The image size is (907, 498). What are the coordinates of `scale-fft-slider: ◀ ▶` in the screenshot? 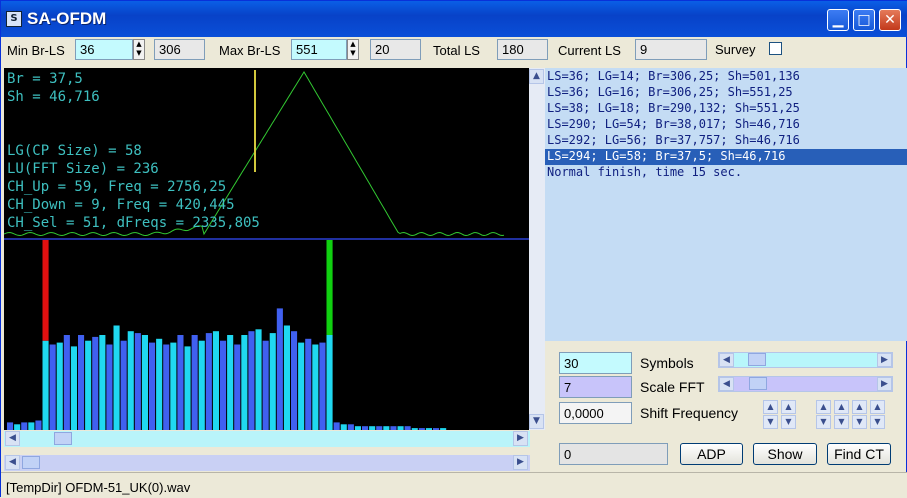 It's located at (805, 384).